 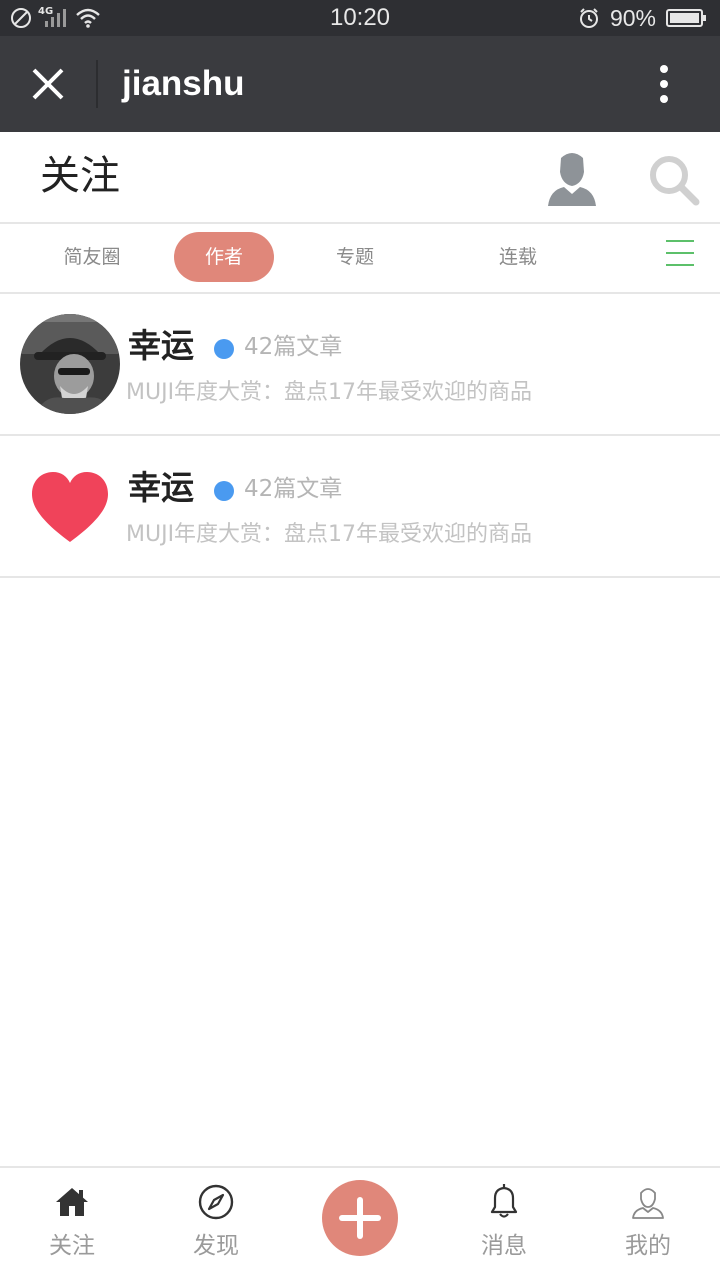 What do you see at coordinates (97, 84) in the screenshot?
I see `title-divider` at bounding box center [97, 84].